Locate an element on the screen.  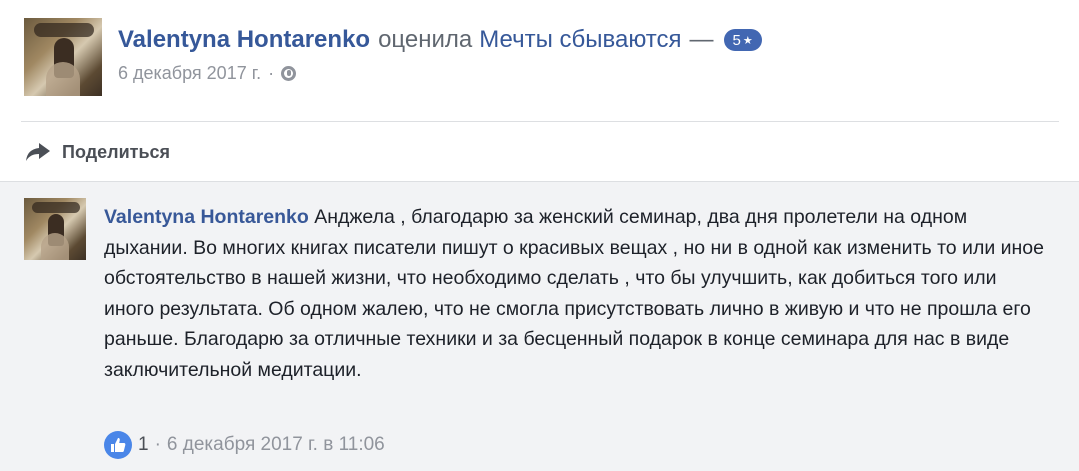
headline-dash: — is located at coordinates (701, 39).